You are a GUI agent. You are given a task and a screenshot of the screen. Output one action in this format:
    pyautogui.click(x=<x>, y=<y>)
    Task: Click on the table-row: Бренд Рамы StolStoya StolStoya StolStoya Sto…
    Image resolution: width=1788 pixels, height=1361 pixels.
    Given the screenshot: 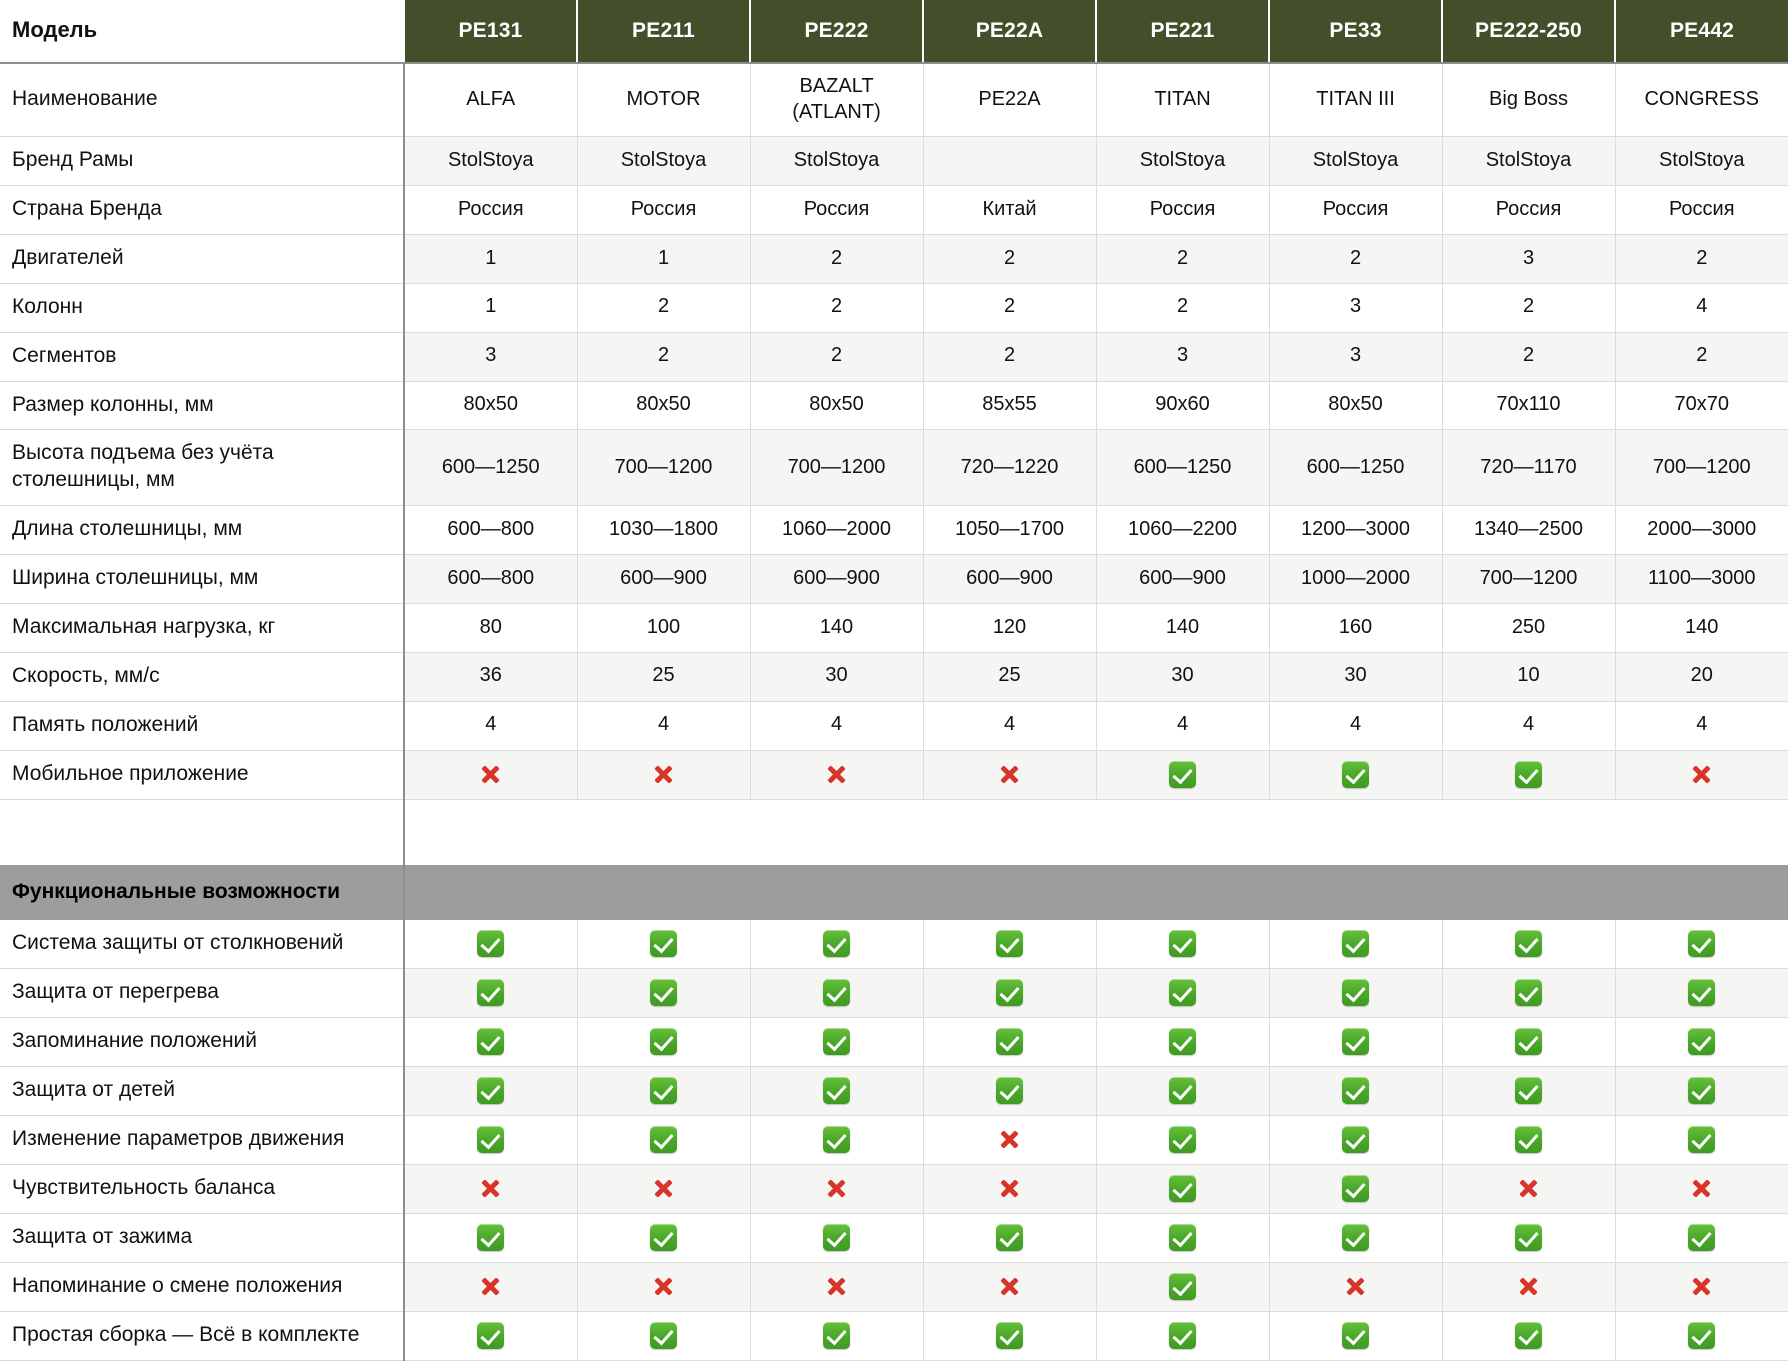 What is the action you would take?
    pyautogui.click(x=894, y=161)
    